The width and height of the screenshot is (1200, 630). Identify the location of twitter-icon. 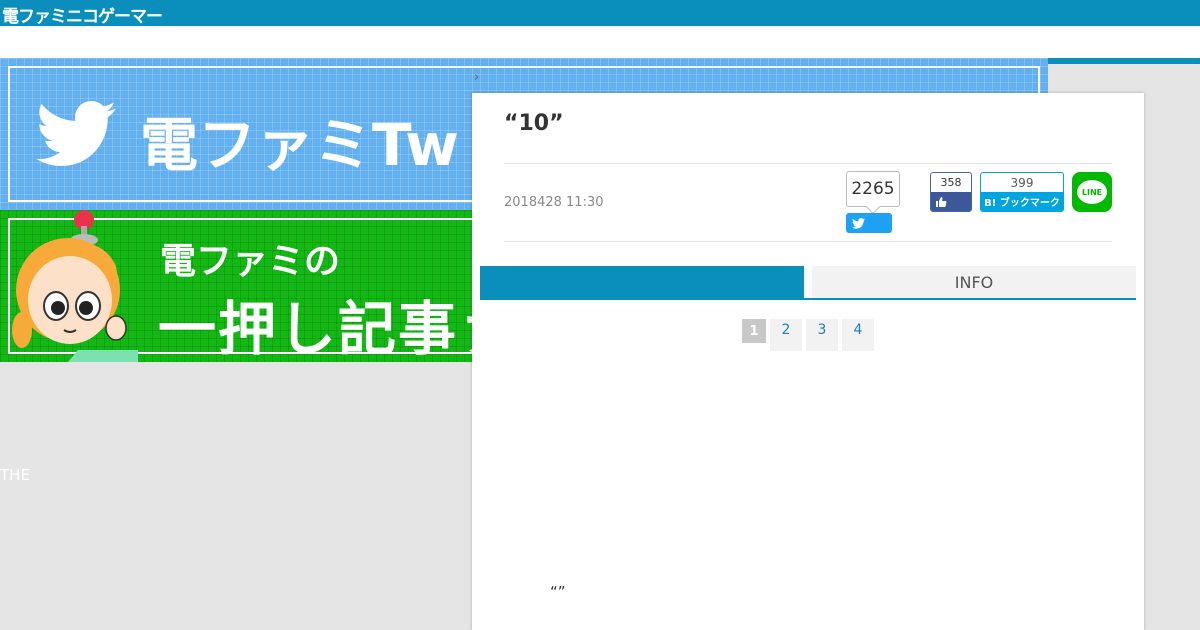
(858, 223).